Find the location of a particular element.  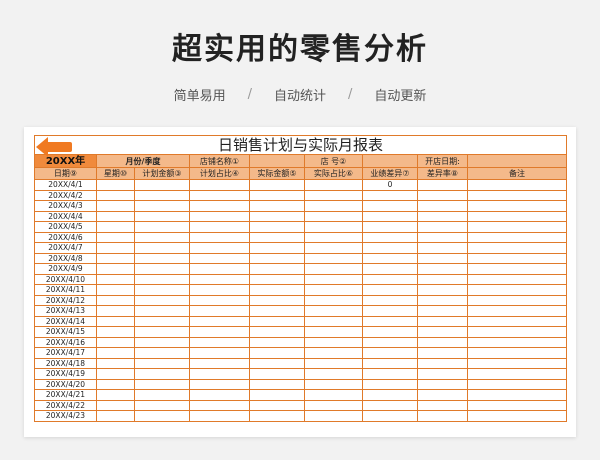

diff-cell: 0 is located at coordinates (390, 185).